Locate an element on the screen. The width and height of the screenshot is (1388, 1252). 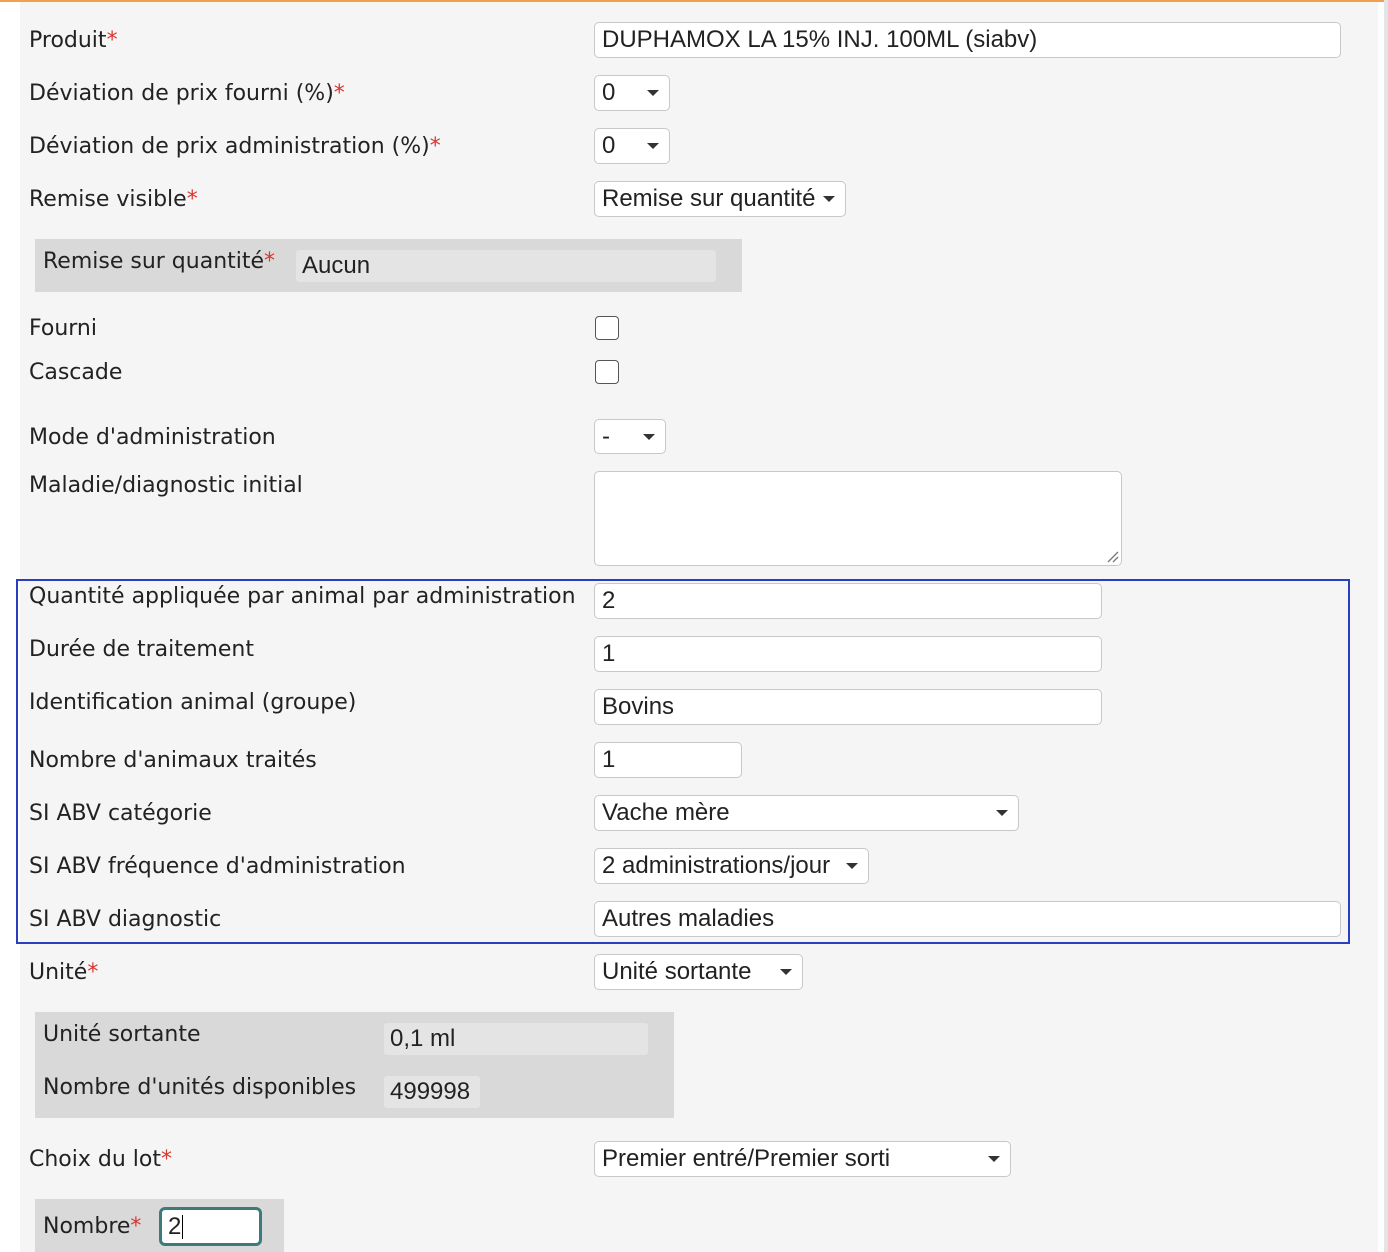
unite-select: Unité sortante is located at coordinates (698, 972).